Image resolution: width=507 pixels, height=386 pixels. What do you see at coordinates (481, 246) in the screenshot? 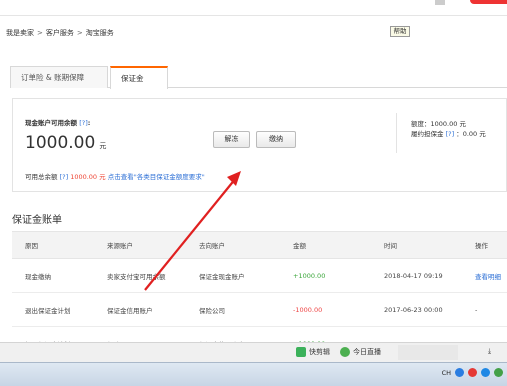
I see `col-header-action: 操作` at bounding box center [481, 246].